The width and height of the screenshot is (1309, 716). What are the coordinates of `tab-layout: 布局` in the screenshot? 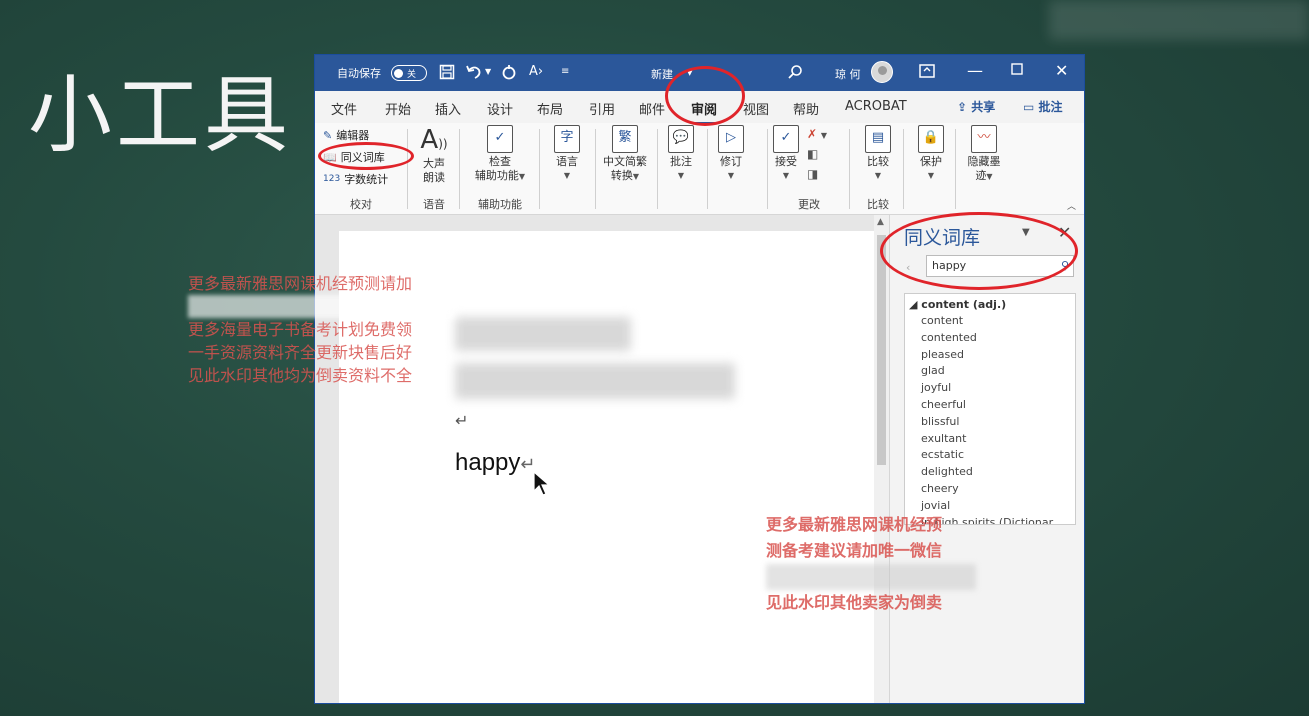 It's located at (550, 108).